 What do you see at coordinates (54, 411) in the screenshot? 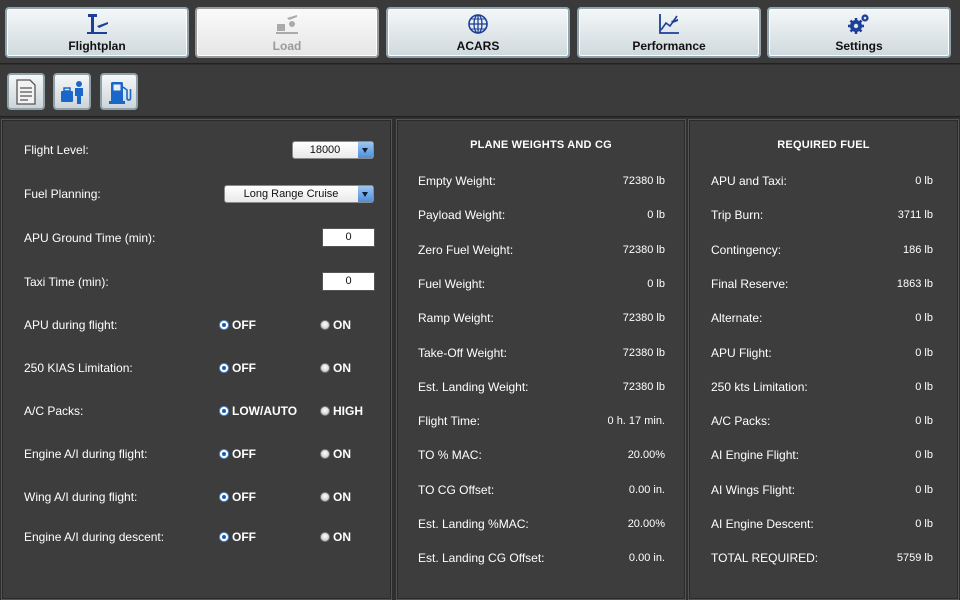
I see `radio-row-label: A/C Packs:` at bounding box center [54, 411].